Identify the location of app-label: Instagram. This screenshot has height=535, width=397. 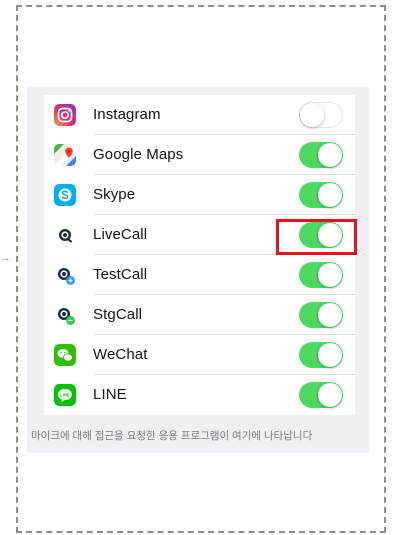
(127, 114).